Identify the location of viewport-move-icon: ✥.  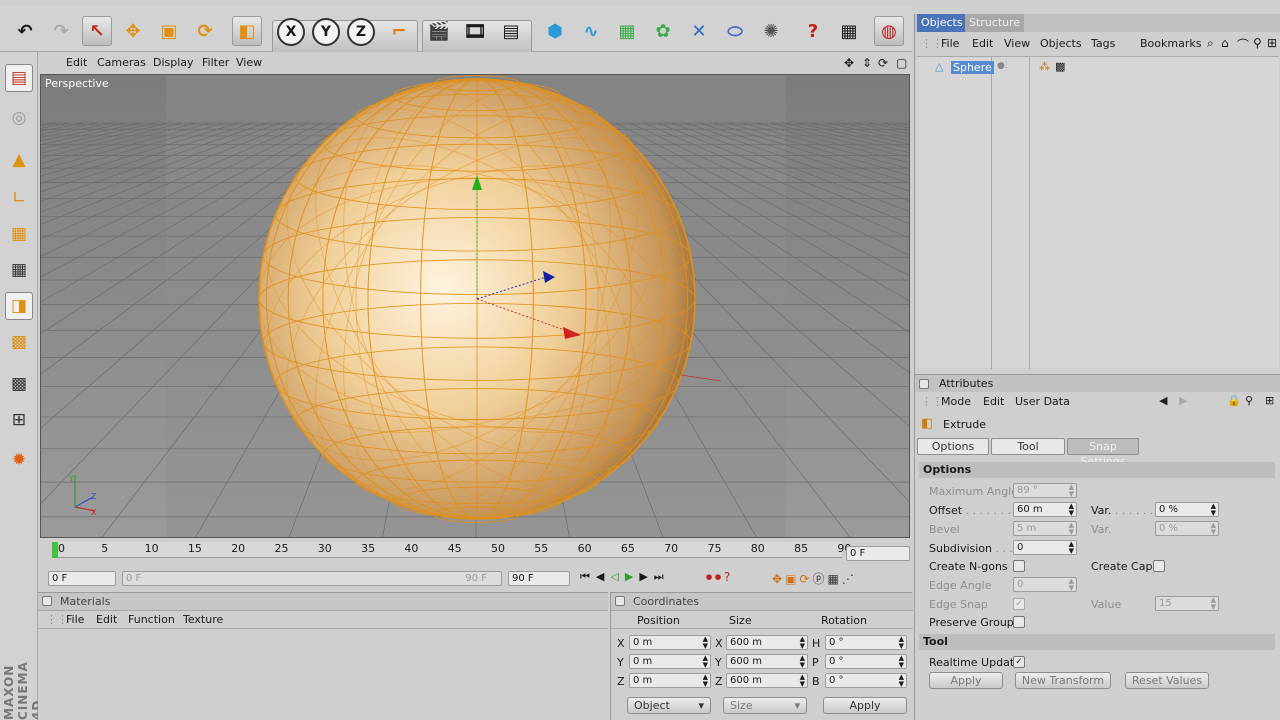
(849, 63).